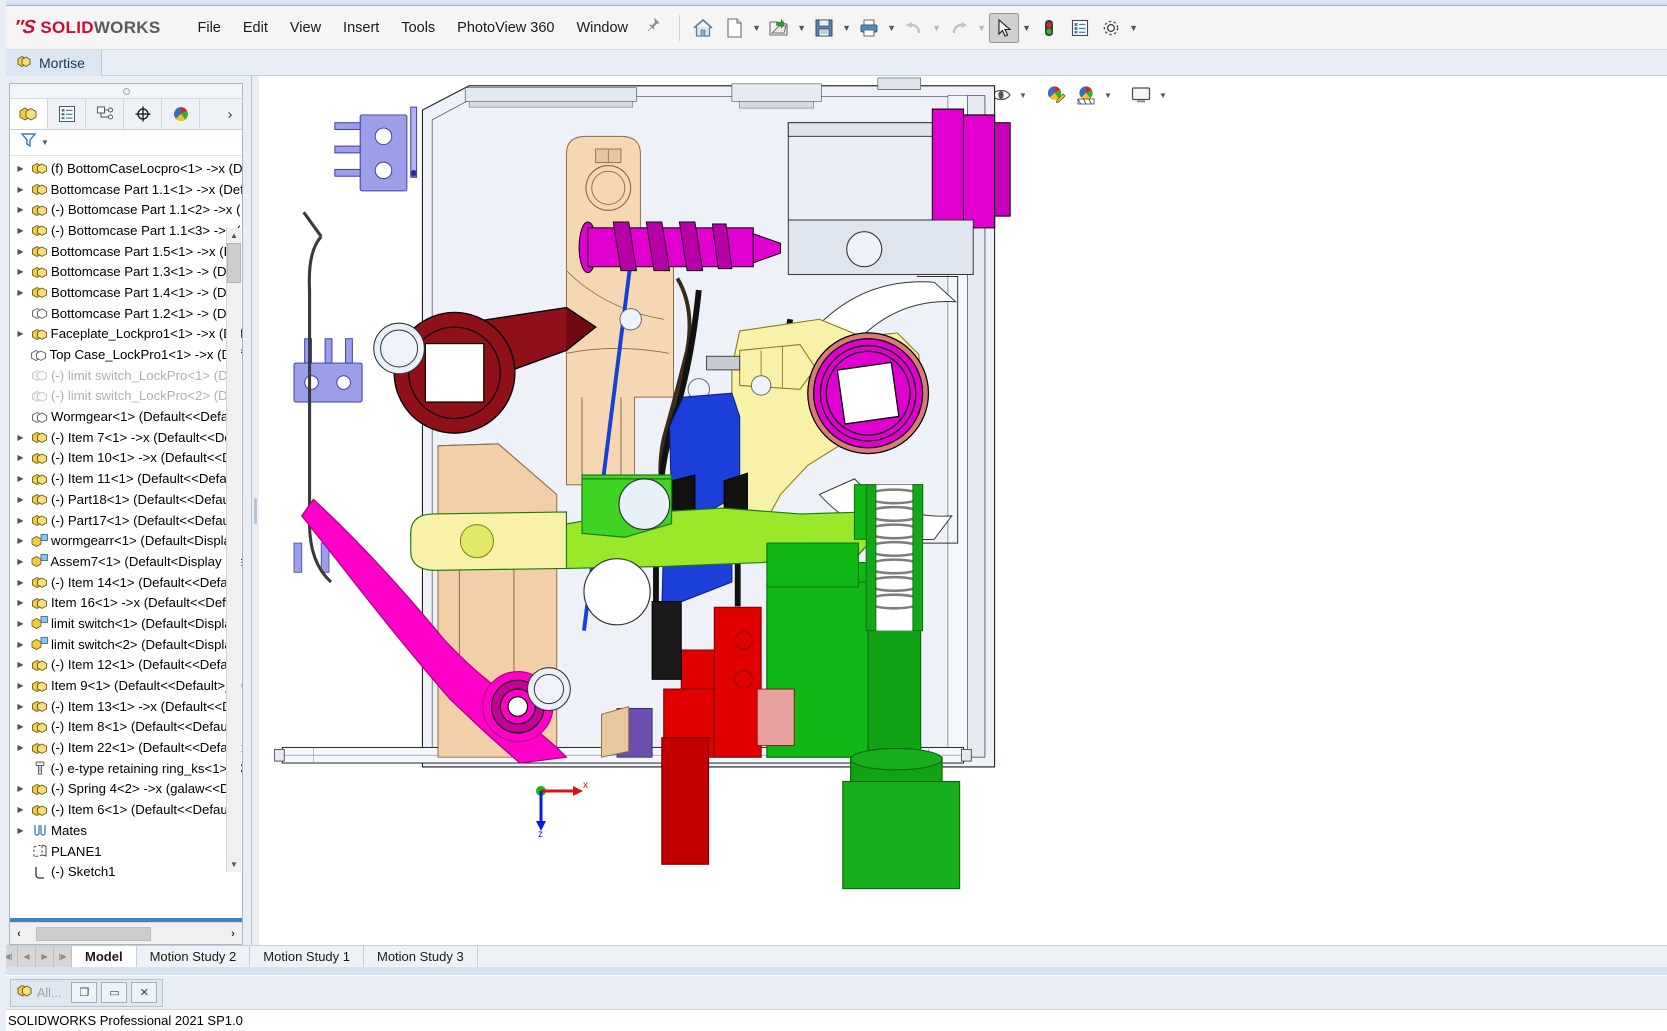 Image resolution: width=1667 pixels, height=1031 pixels. Describe the element at coordinates (703, 28) in the screenshot. I see `home-icon` at that location.